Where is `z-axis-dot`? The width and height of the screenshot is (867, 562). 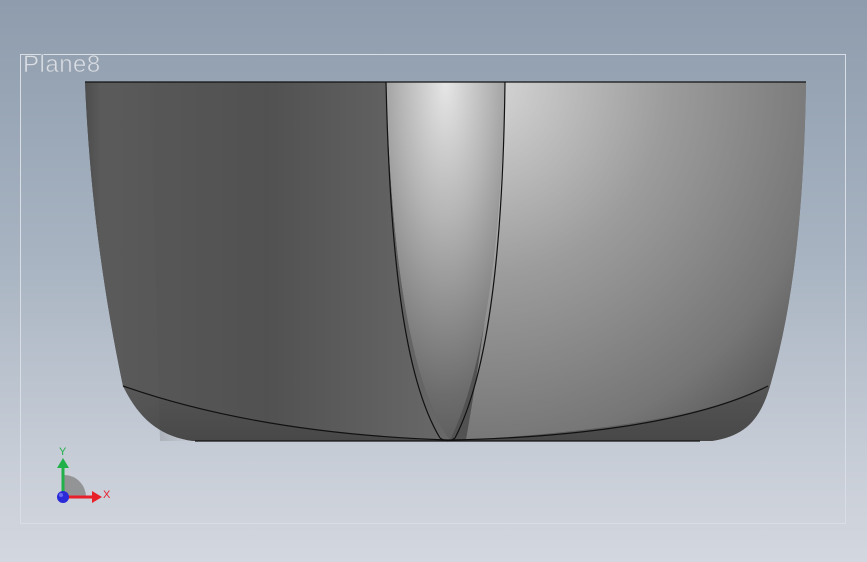 z-axis-dot is located at coordinates (63, 497).